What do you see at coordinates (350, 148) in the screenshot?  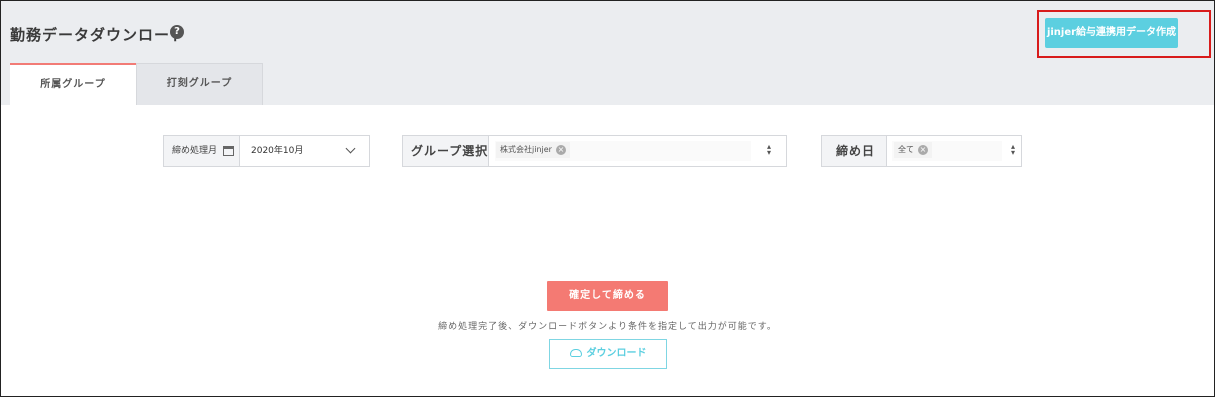 I see `chevron-down-icon` at bounding box center [350, 148].